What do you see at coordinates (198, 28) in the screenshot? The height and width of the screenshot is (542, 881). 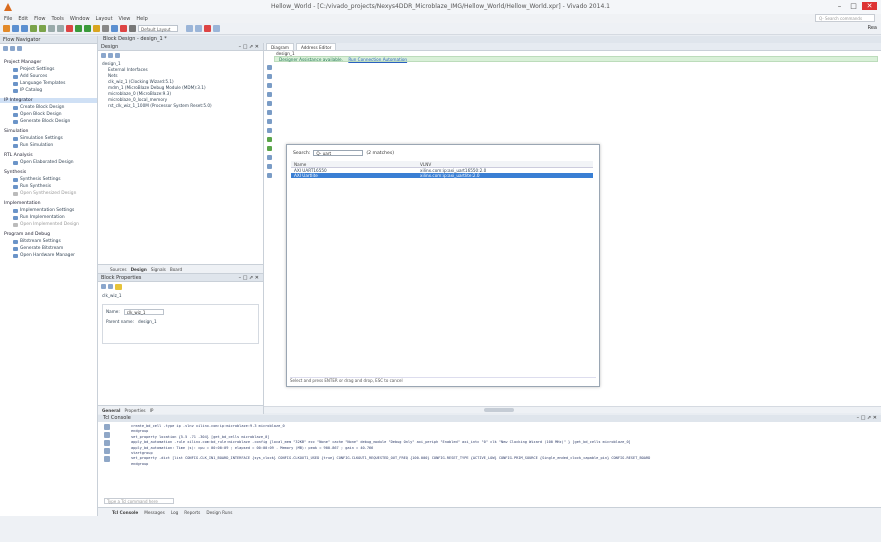 I see `zoom-fit-icon` at bounding box center [198, 28].